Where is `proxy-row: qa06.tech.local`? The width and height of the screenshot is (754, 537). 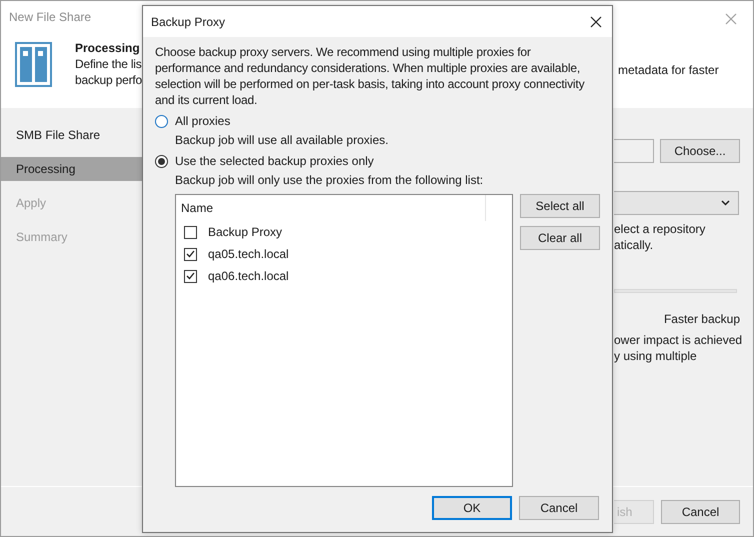 proxy-row: qa06.tech.local is located at coordinates (344, 276).